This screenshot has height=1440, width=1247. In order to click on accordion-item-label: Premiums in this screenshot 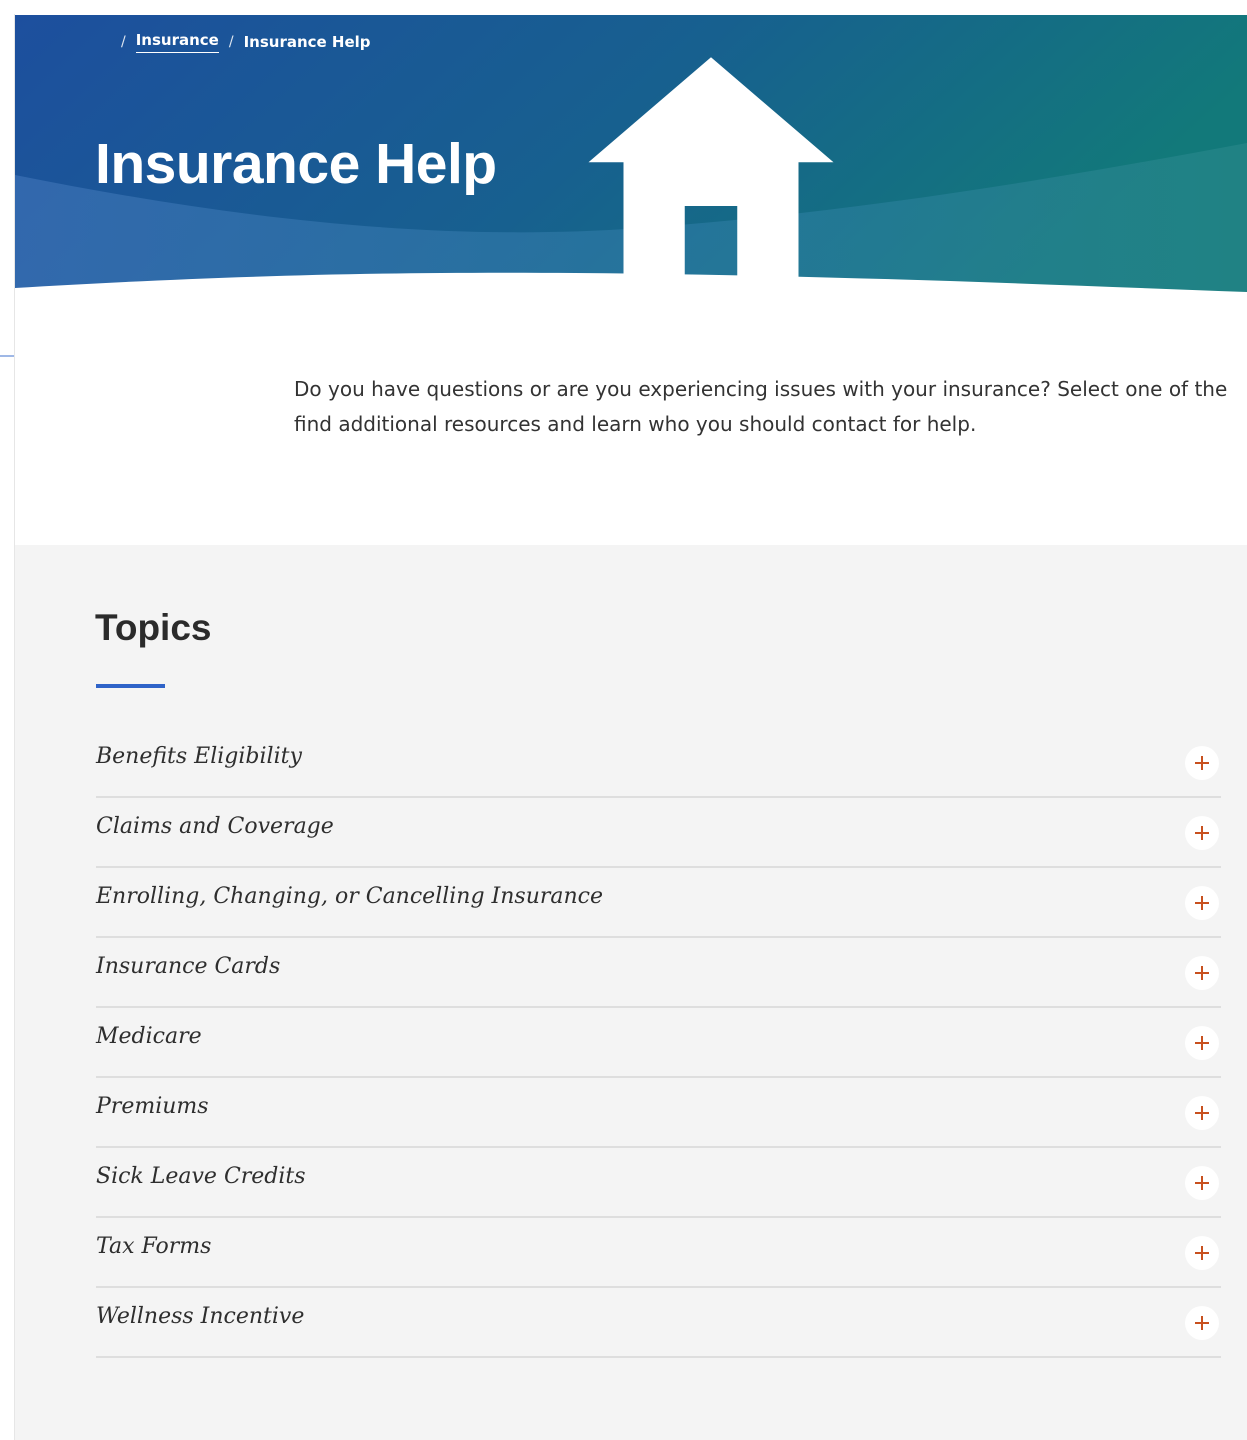, I will do `click(152, 1106)`.